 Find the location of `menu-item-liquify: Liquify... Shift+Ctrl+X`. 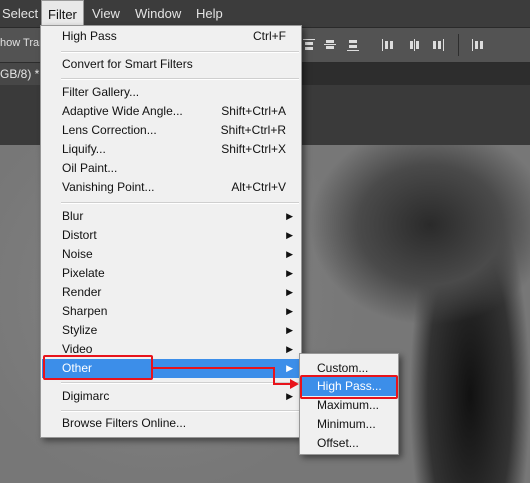

menu-item-liquify: Liquify... Shift+Ctrl+X is located at coordinates (171, 149).